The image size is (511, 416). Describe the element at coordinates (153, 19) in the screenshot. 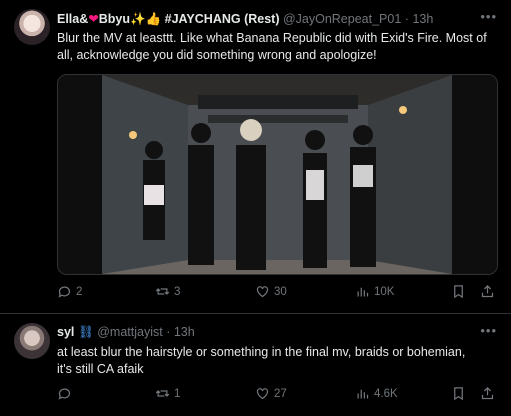

I see `thumbs-up-emoji-icon: 👍` at that location.